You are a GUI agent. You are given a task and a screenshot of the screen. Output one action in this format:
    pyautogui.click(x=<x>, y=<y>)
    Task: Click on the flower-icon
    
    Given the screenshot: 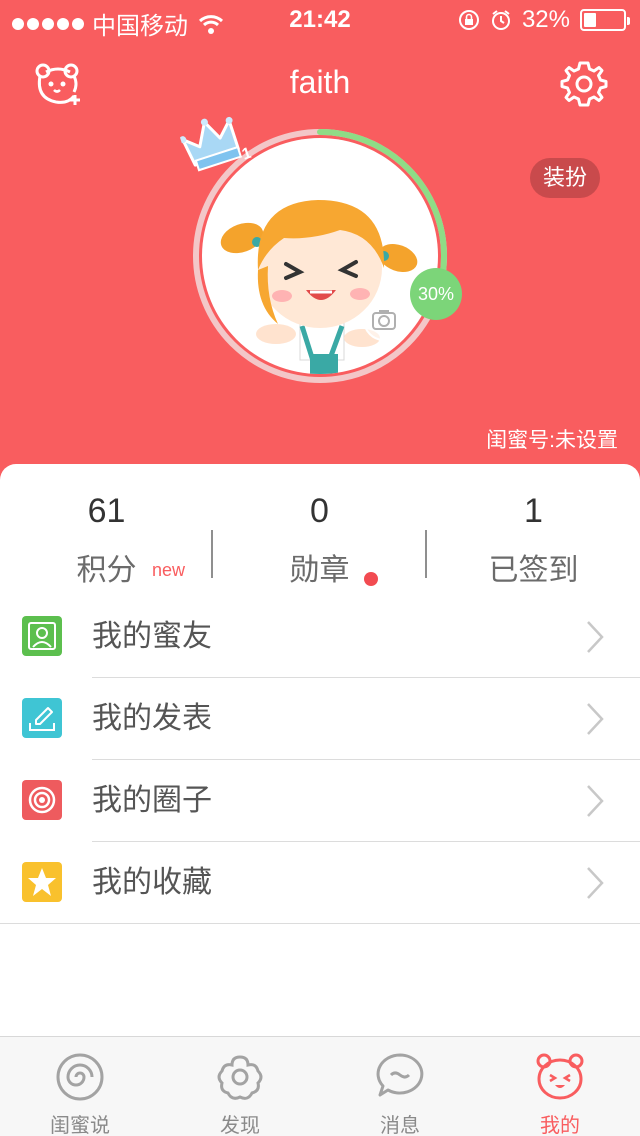 What is the action you would take?
    pyautogui.click(x=240, y=1077)
    